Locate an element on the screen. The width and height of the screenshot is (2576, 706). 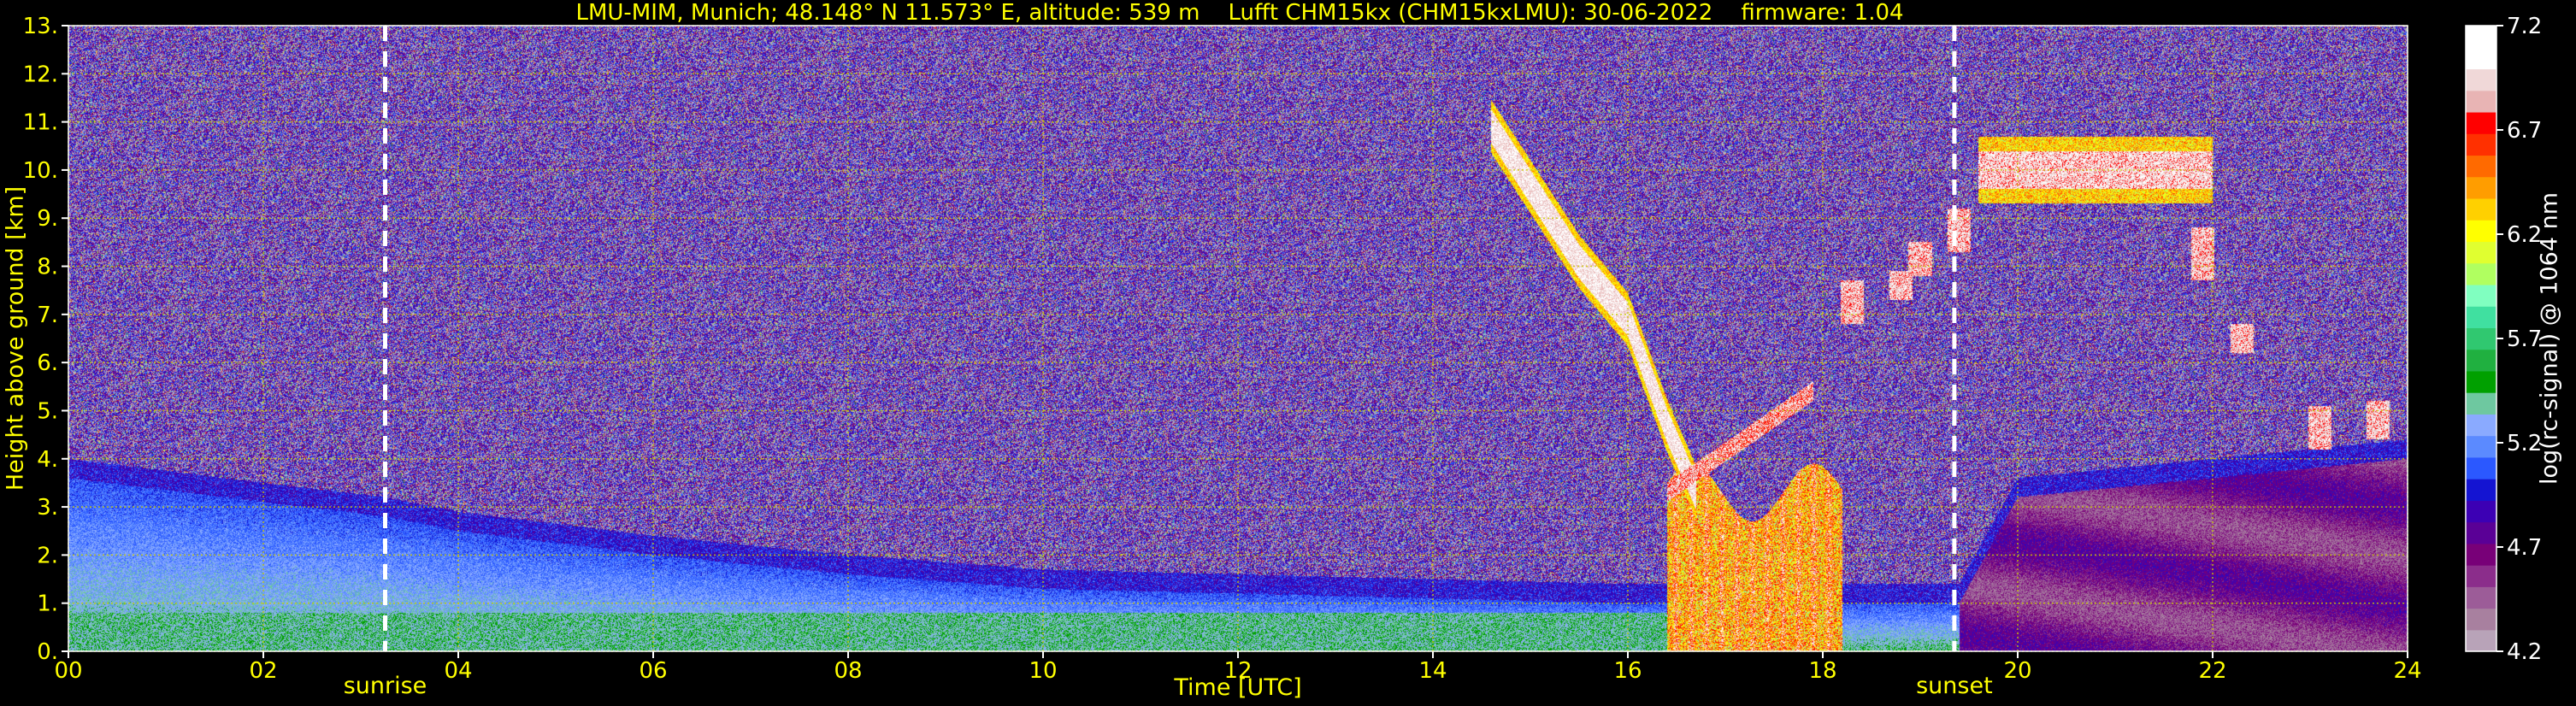
y-tick-label: 1. is located at coordinates (47, 604).